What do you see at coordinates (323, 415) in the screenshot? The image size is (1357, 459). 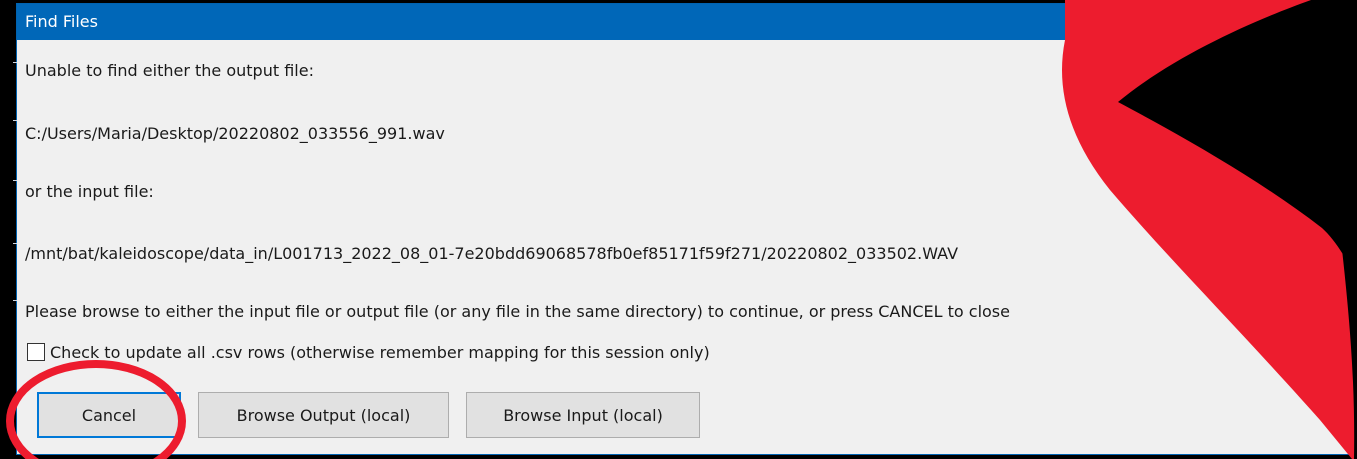 I see `browse-output-button: Browse Output (local)` at bounding box center [323, 415].